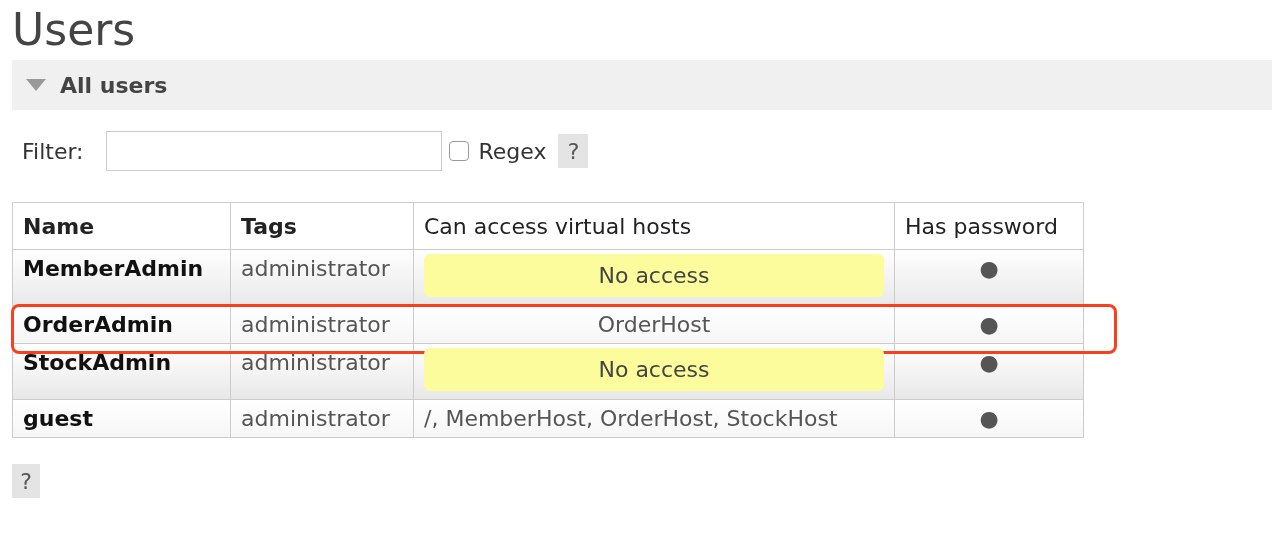 Image resolution: width=1272 pixels, height=538 pixels. What do you see at coordinates (121, 418) in the screenshot?
I see `table-cell: guest` at bounding box center [121, 418].